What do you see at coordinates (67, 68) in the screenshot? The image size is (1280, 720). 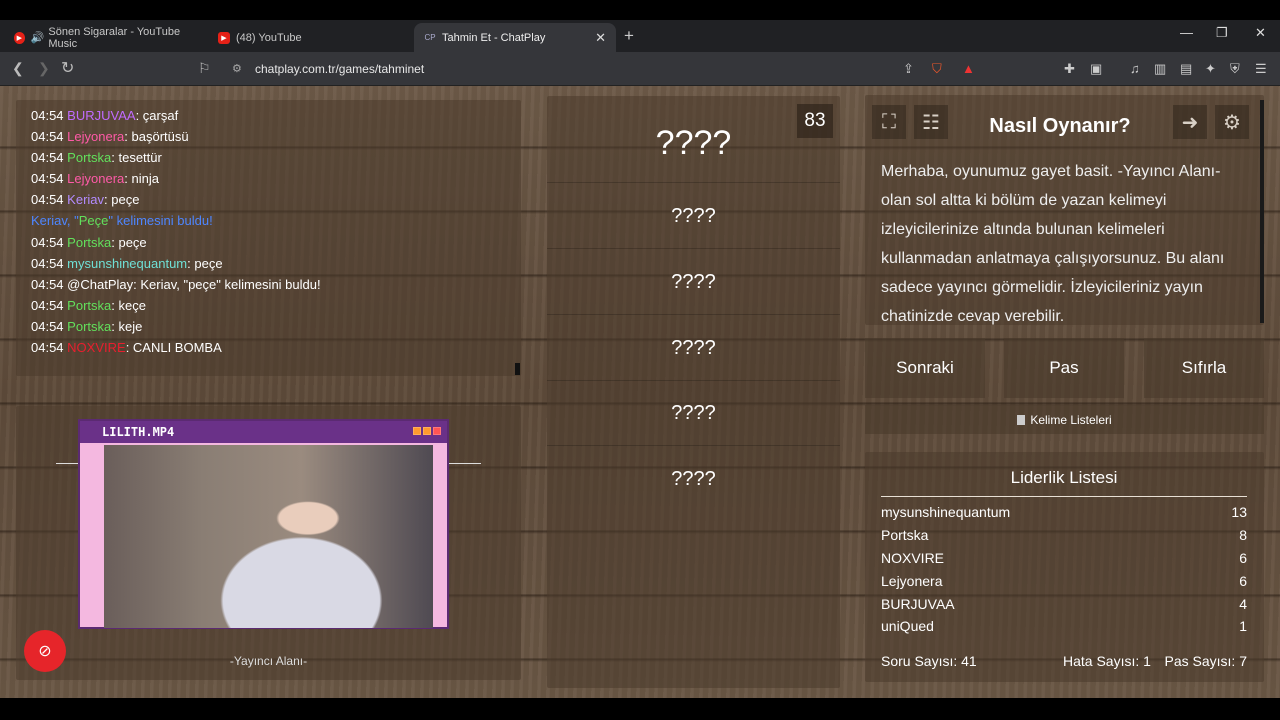 I see `reload-icon: ↻` at bounding box center [67, 68].